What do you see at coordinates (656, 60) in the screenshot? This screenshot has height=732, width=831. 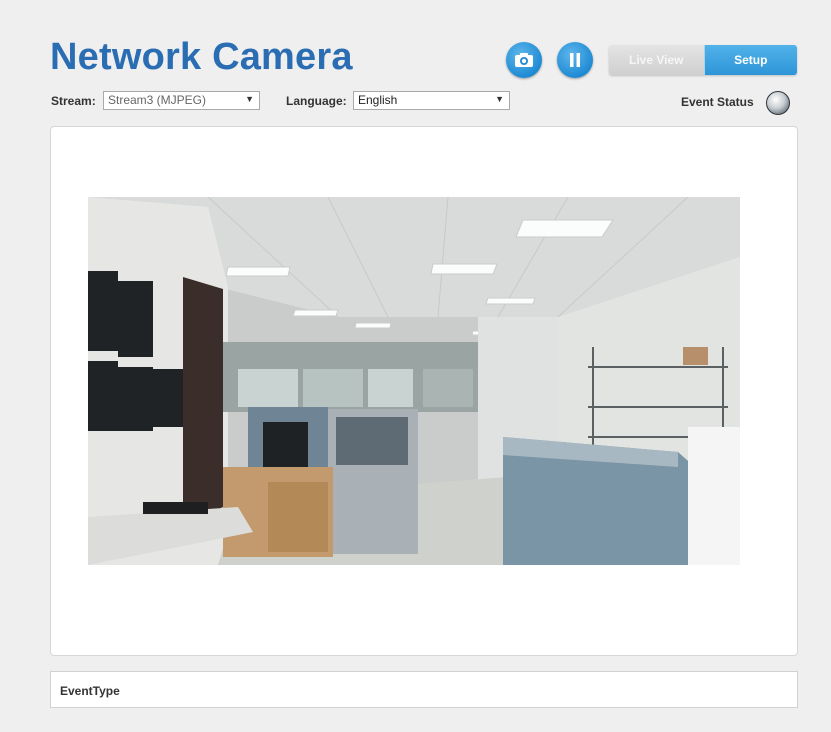 I see `live-view-button: Live View` at bounding box center [656, 60].